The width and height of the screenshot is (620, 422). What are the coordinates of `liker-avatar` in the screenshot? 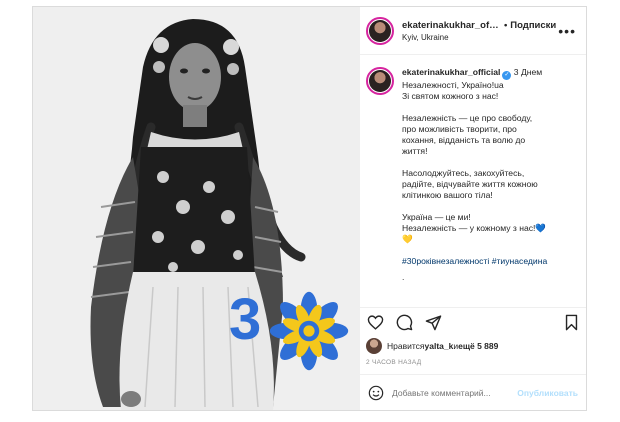 It's located at (374, 346).